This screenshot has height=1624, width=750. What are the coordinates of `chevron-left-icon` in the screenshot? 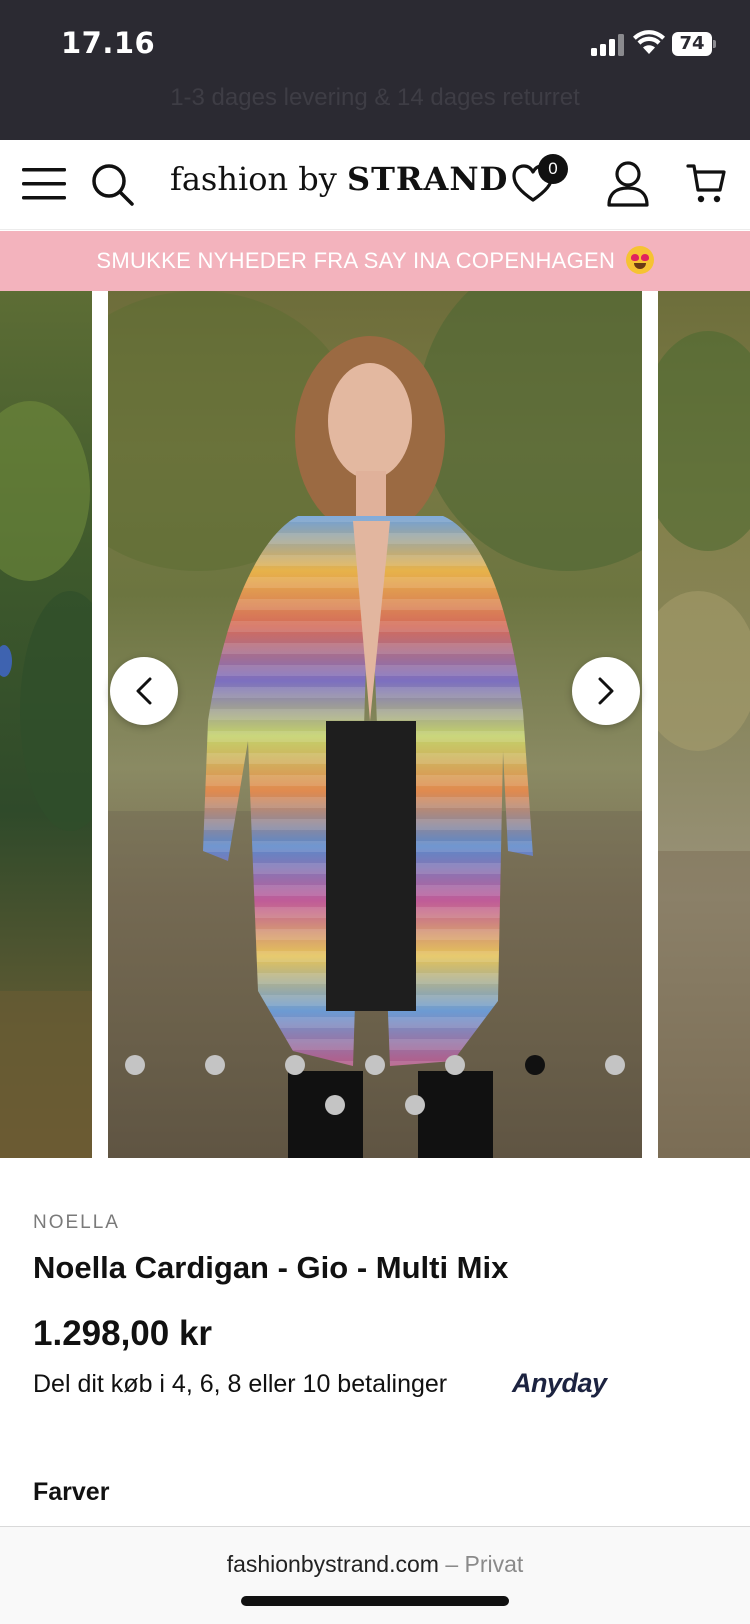 It's located at (144, 691).